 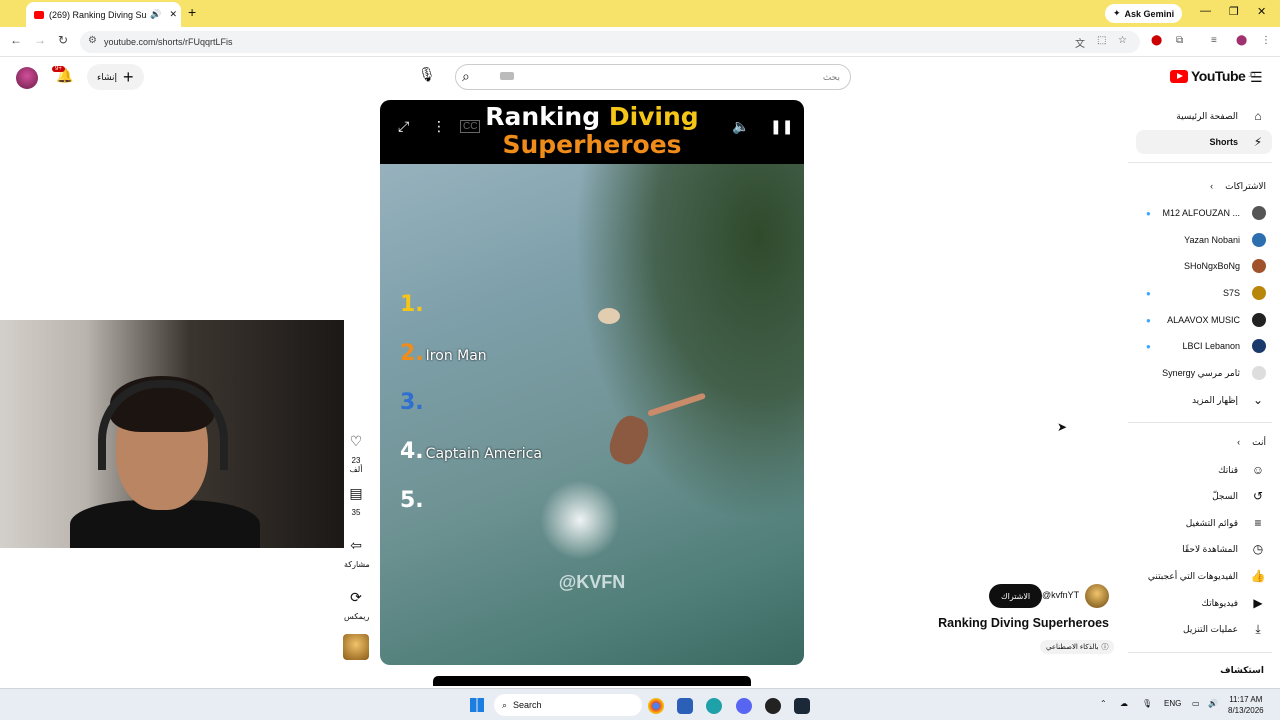 What do you see at coordinates (470, 126) in the screenshot?
I see `captions-icon: CC` at bounding box center [470, 126].